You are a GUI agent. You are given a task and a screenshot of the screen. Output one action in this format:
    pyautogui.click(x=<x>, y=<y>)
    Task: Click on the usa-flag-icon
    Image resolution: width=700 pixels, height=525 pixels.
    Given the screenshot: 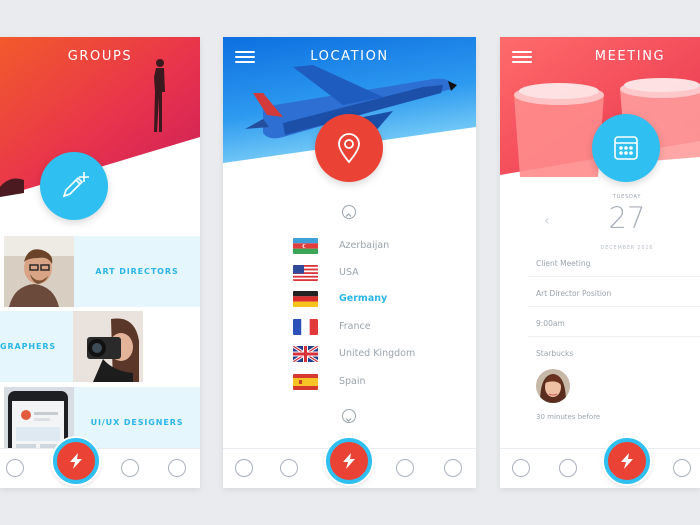 What is the action you would take?
    pyautogui.click(x=305, y=273)
    